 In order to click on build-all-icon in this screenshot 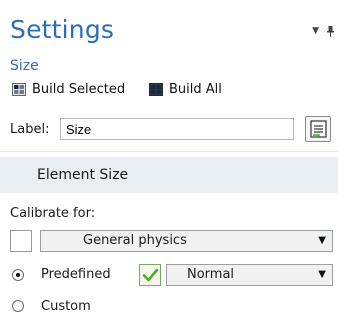, I will do `click(156, 89)`.